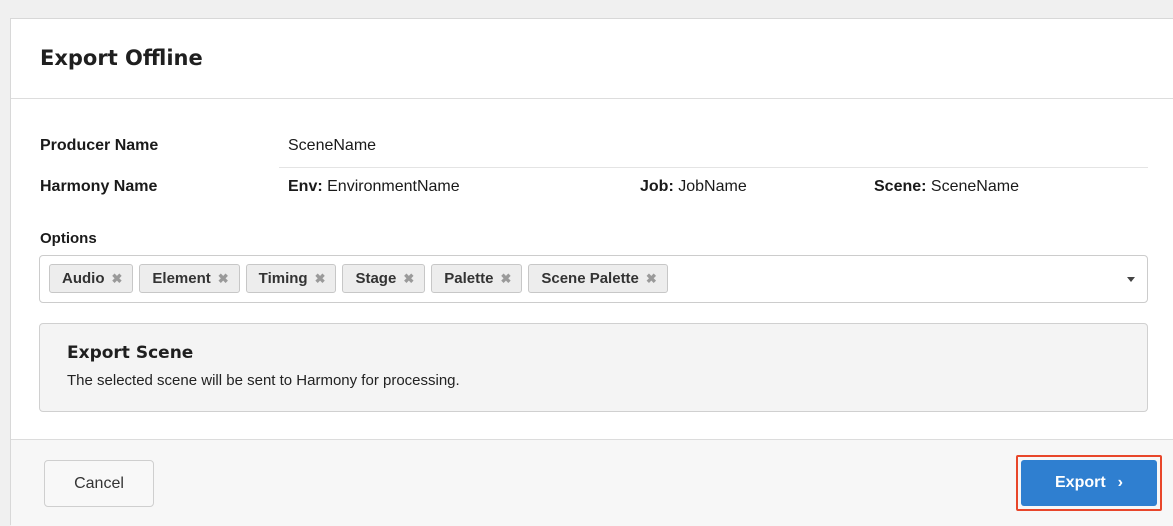 Image resolution: width=1173 pixels, height=526 pixels. I want to click on field-divider, so click(713, 167).